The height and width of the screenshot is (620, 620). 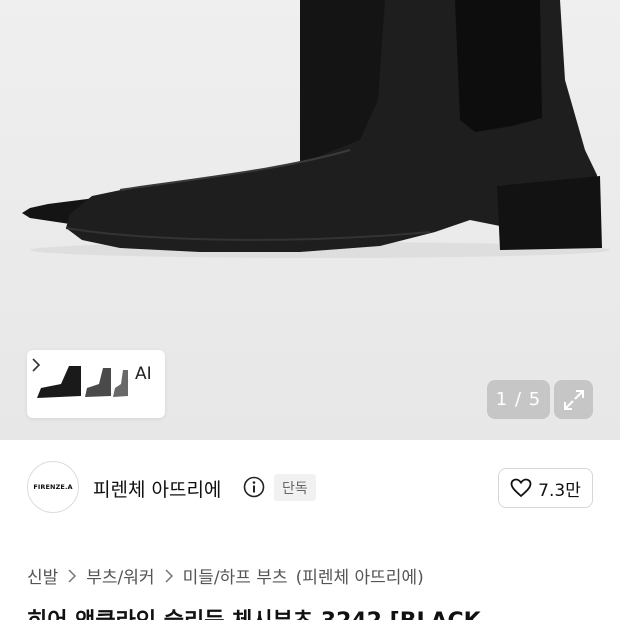 What do you see at coordinates (521, 488) in the screenshot?
I see `heart-icon` at bounding box center [521, 488].